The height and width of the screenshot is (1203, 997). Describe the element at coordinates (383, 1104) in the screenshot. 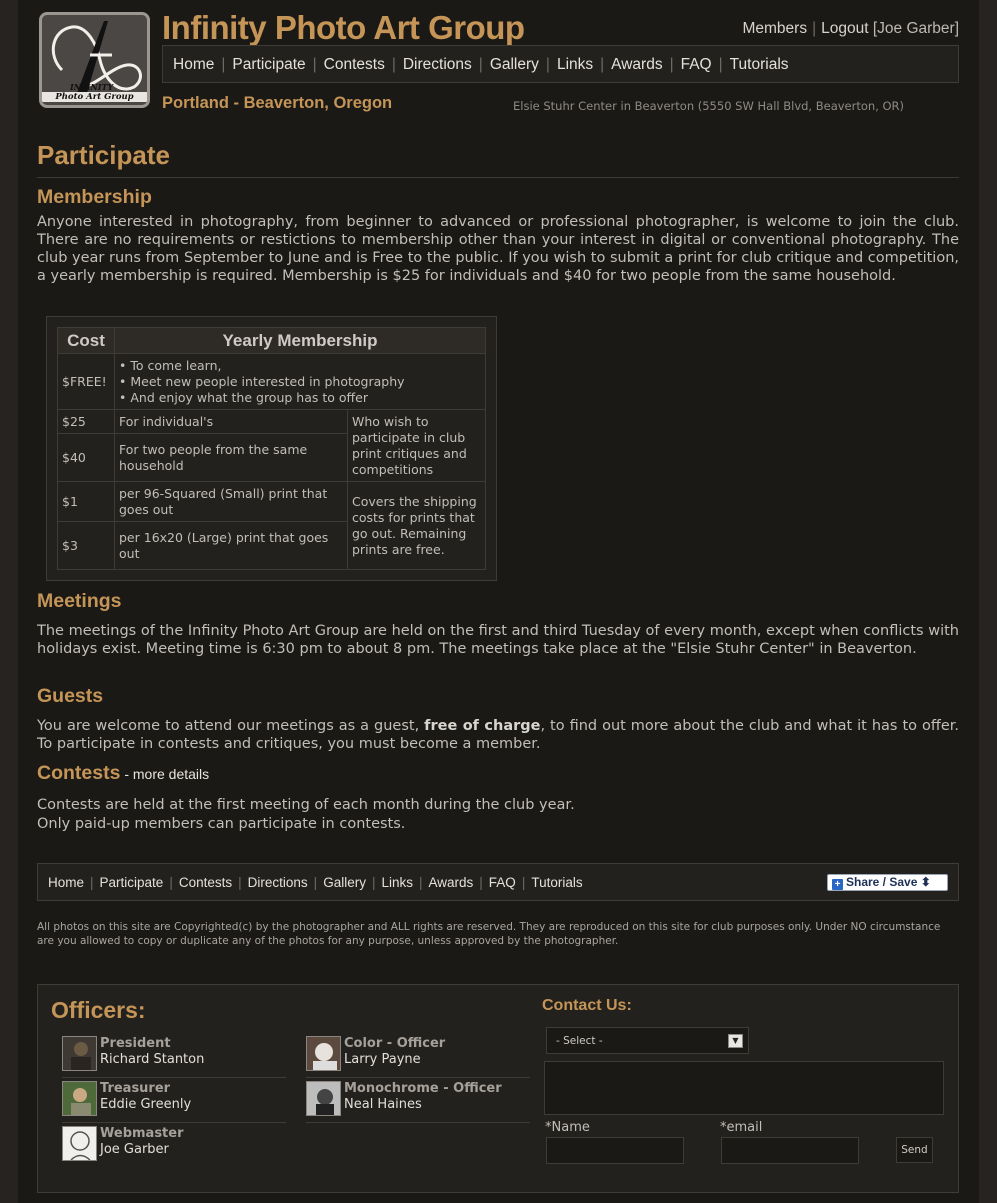

I see `officer-name: Neal Haines` at that location.